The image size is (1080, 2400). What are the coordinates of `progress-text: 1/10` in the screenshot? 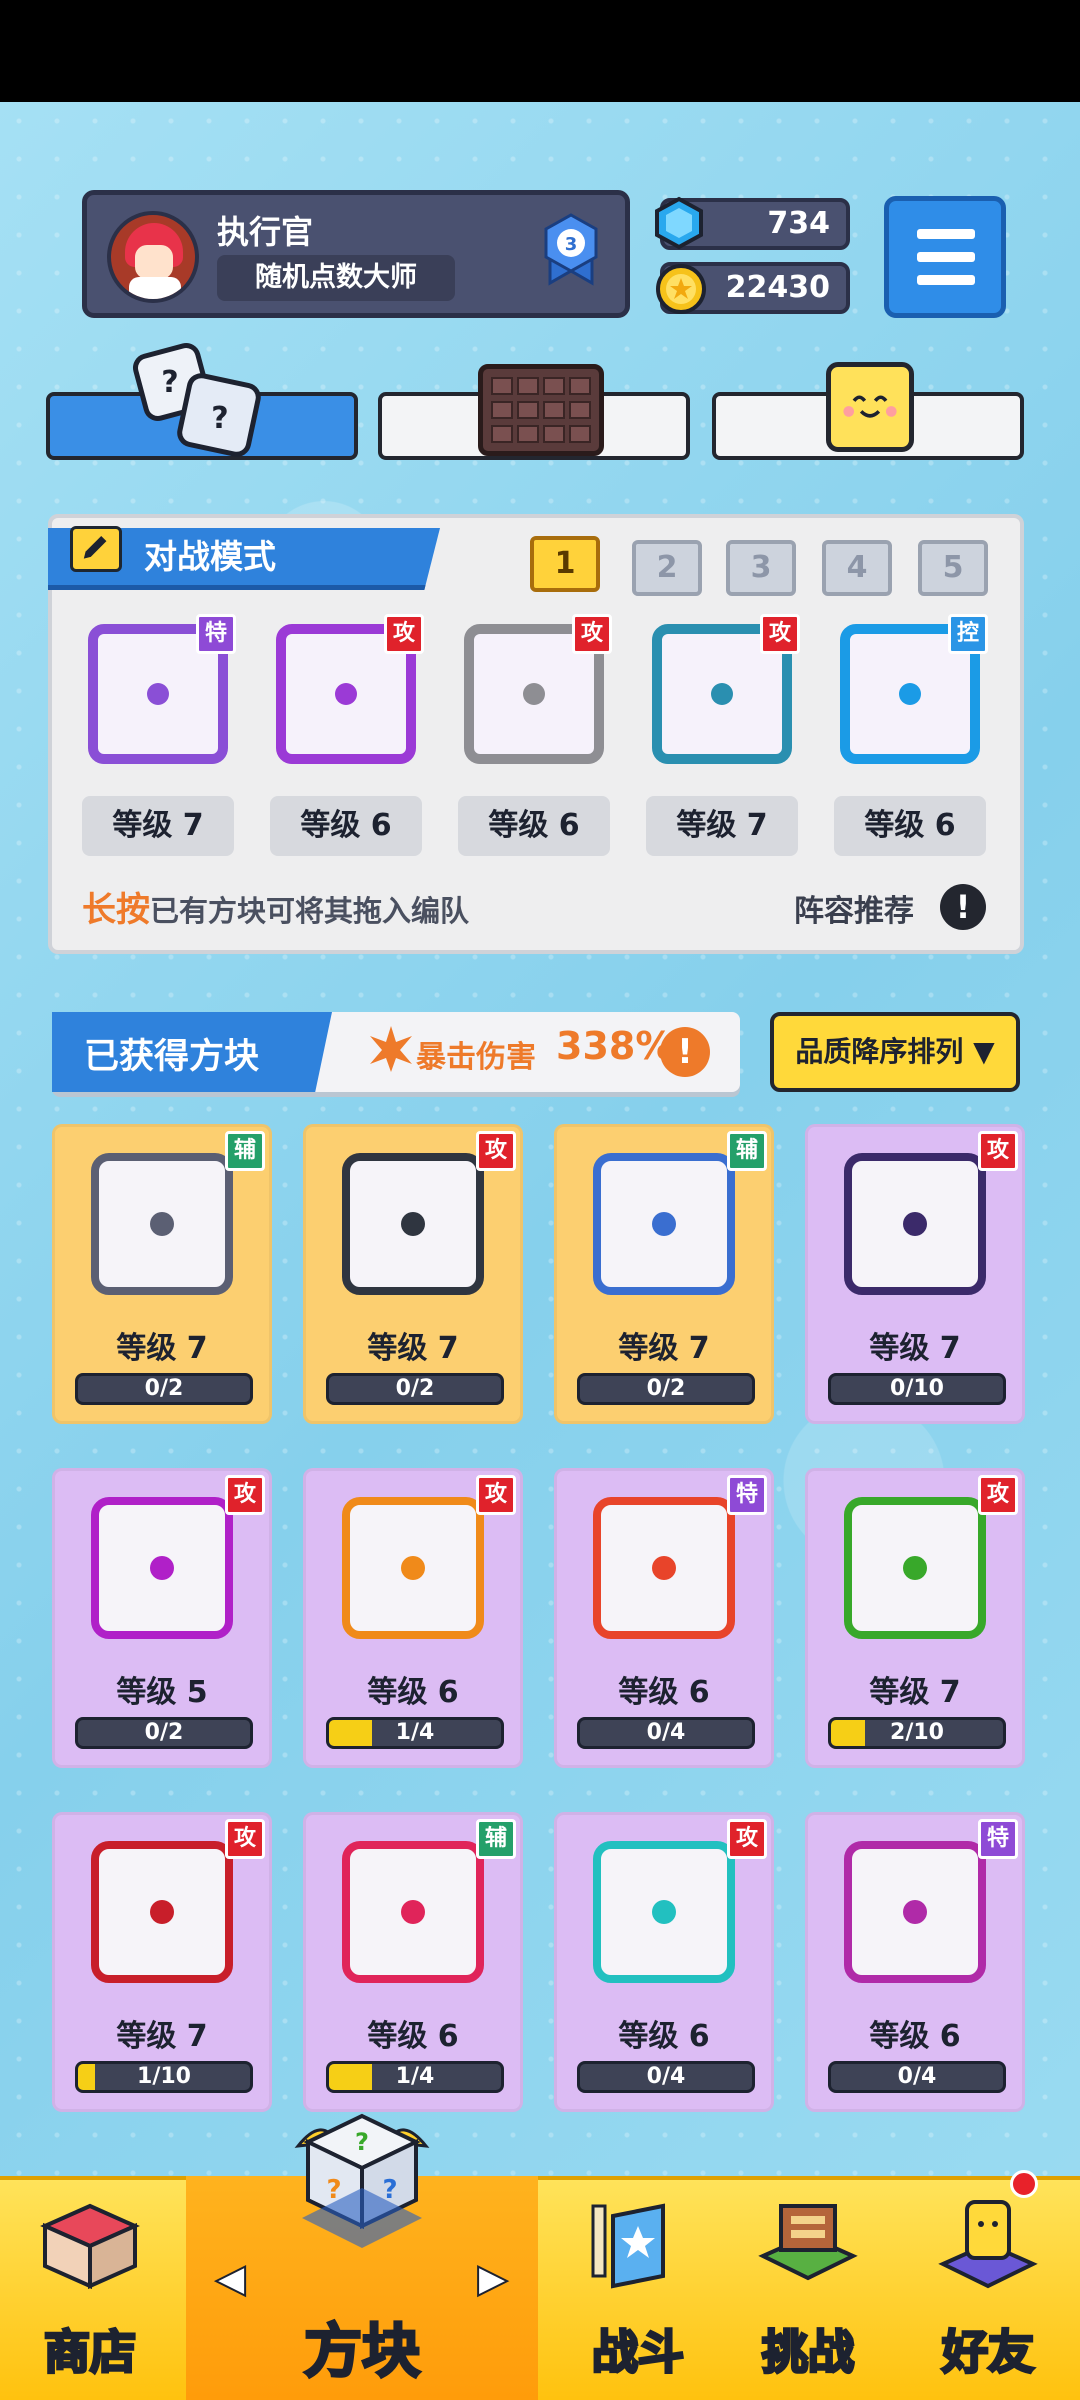 It's located at (164, 2076).